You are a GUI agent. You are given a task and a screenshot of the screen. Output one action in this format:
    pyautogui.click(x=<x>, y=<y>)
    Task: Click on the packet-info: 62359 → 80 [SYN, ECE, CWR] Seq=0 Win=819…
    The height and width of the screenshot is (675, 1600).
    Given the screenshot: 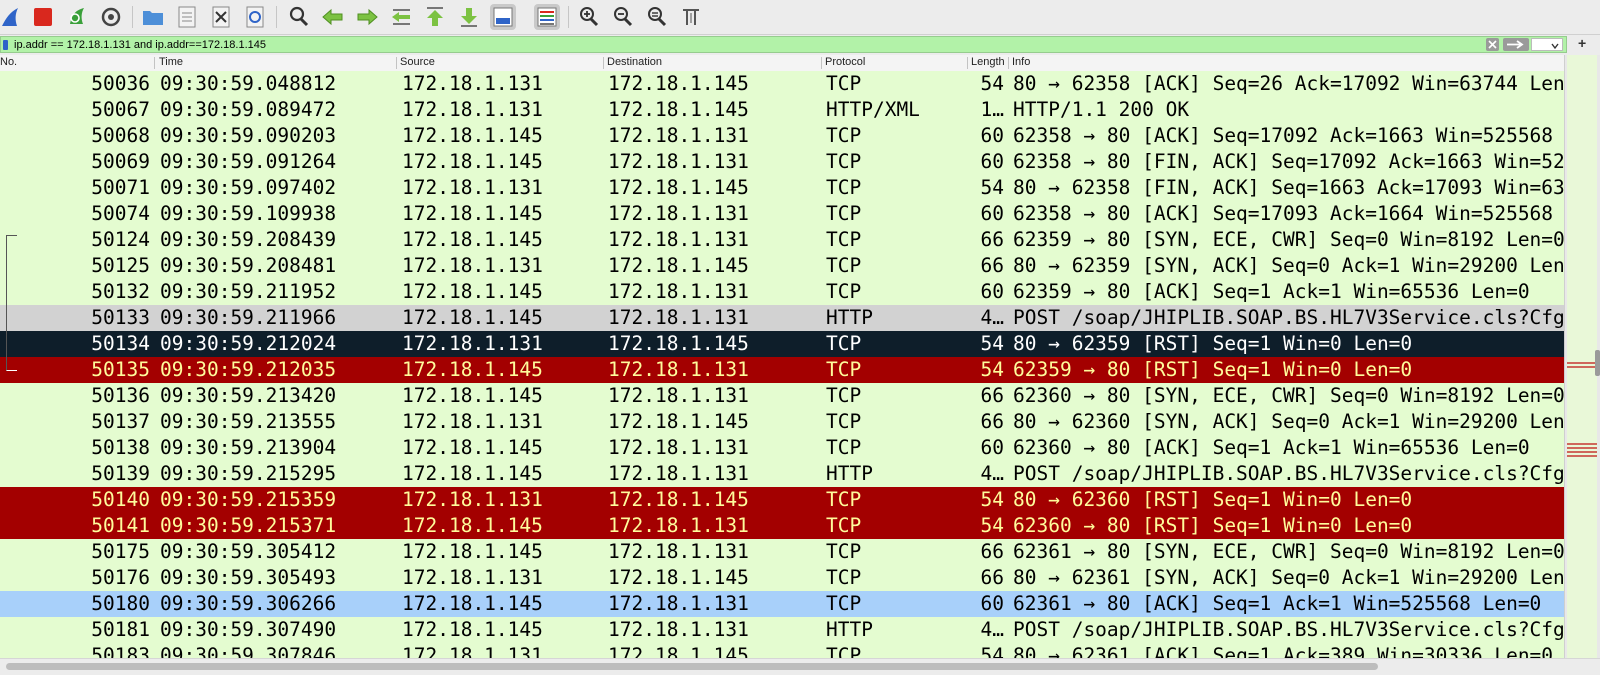 What is the action you would take?
    pyautogui.click(x=1288, y=239)
    